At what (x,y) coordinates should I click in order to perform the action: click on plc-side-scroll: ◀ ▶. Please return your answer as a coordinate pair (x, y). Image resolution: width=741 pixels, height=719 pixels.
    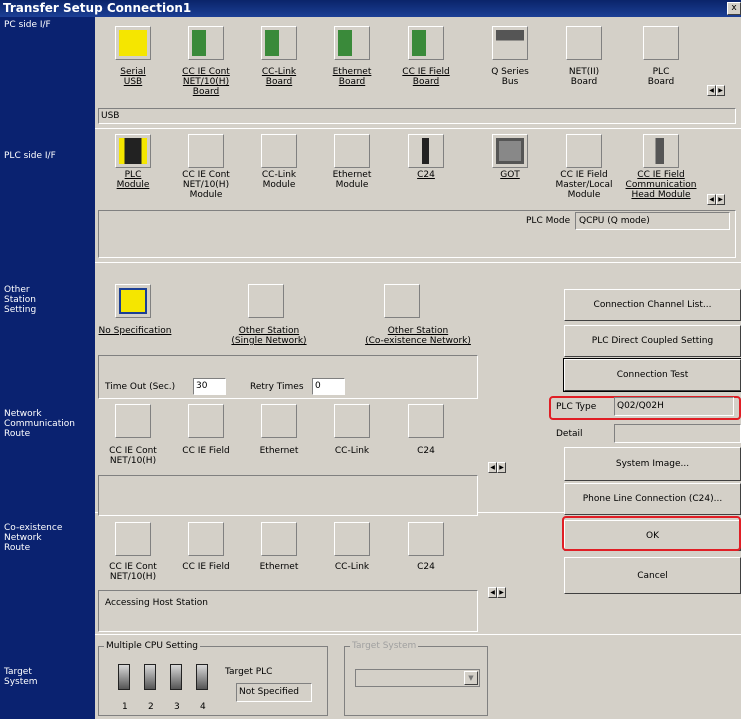
    Looking at the image, I should click on (716, 199).